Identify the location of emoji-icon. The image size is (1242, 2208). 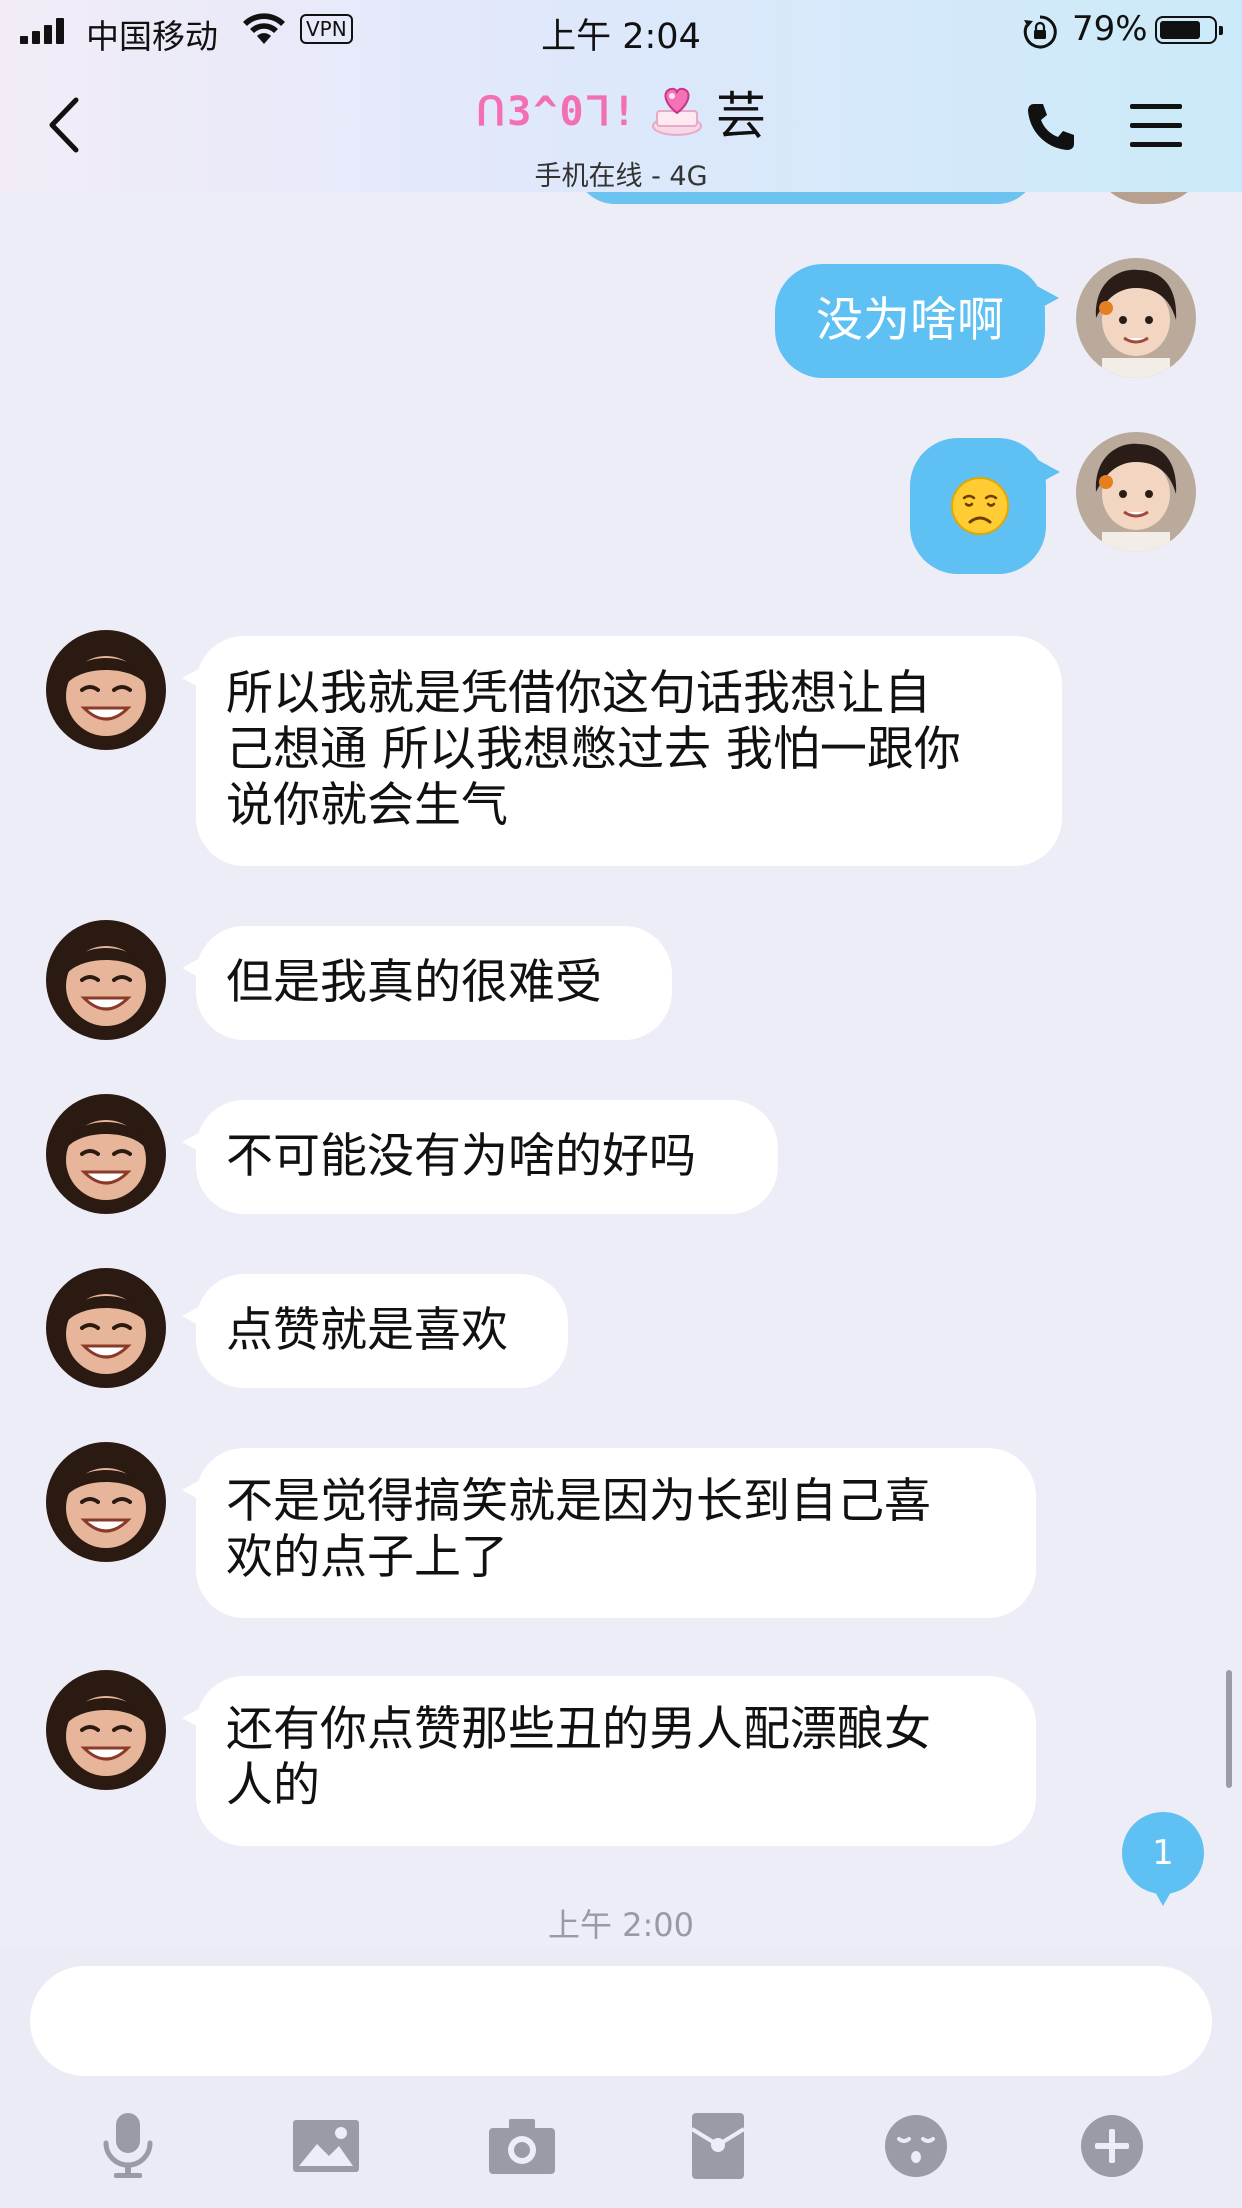
(916, 2146).